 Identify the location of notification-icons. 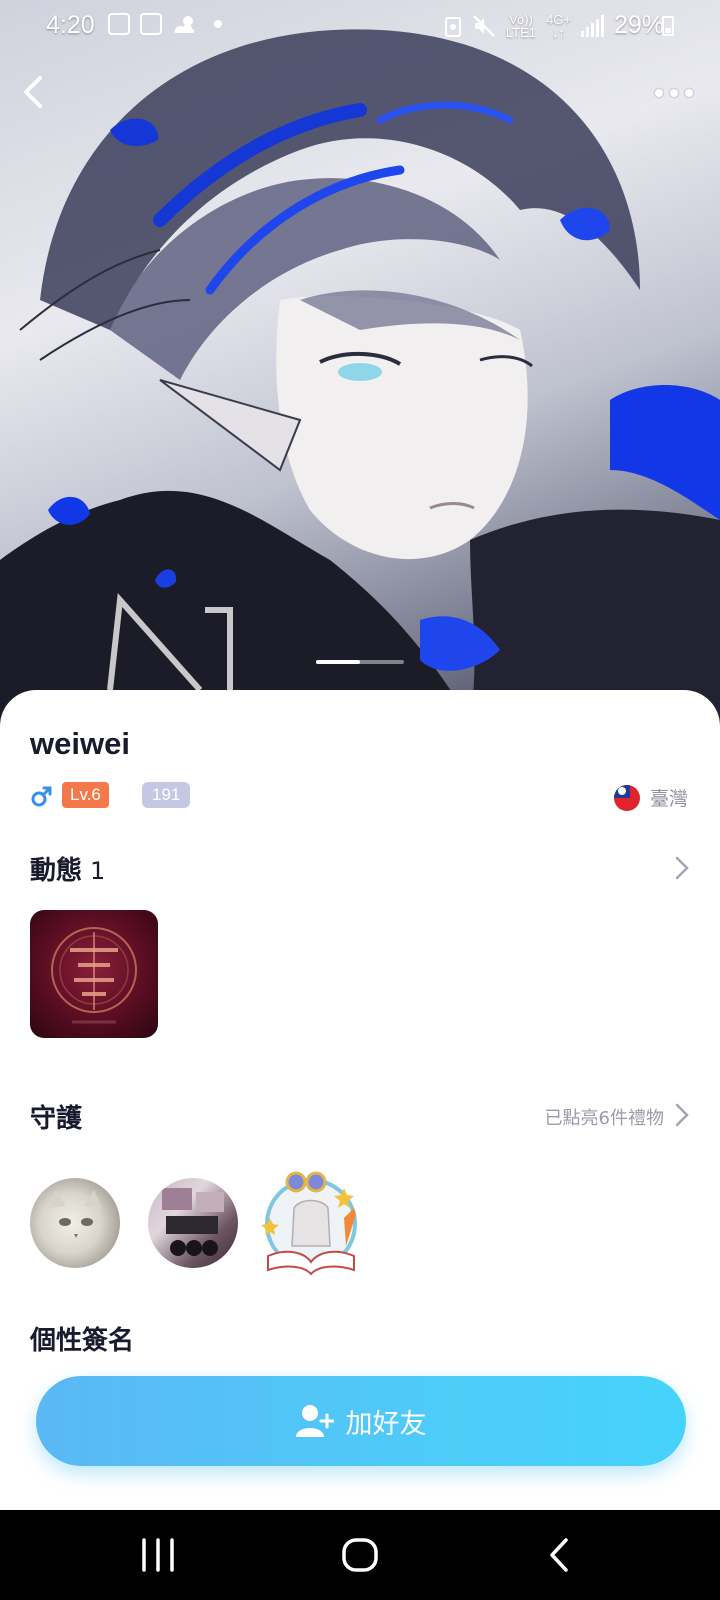
(165, 24).